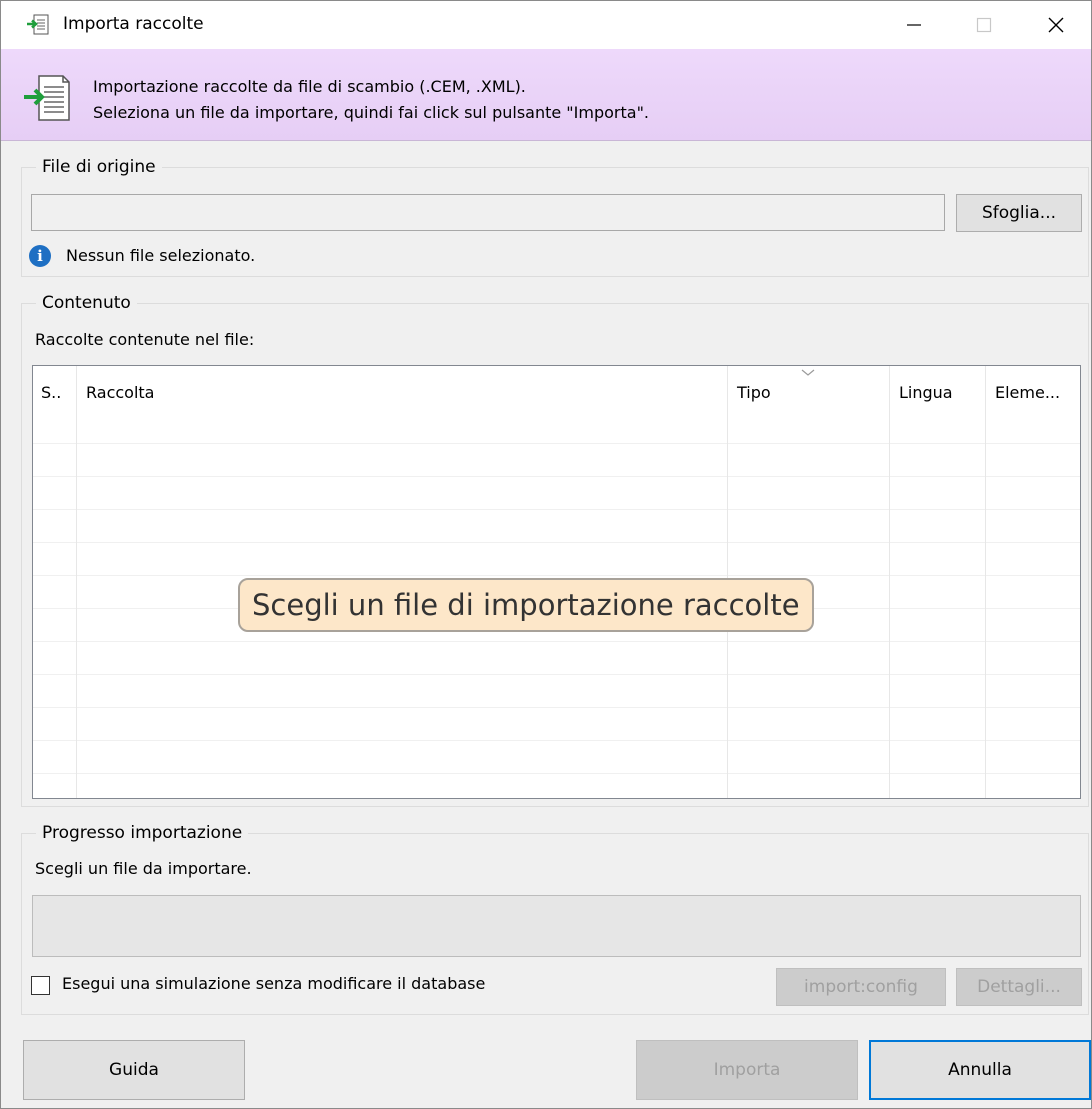  Describe the element at coordinates (808, 372) in the screenshot. I see `sort-arrow-icon` at that location.